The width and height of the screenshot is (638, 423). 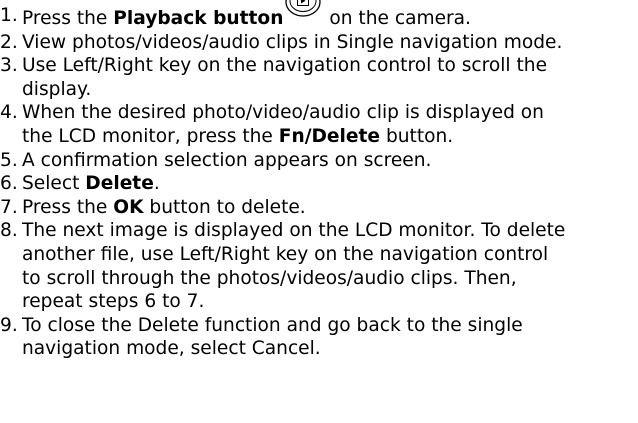 I want to click on step-number: 9., so click(x=9, y=325).